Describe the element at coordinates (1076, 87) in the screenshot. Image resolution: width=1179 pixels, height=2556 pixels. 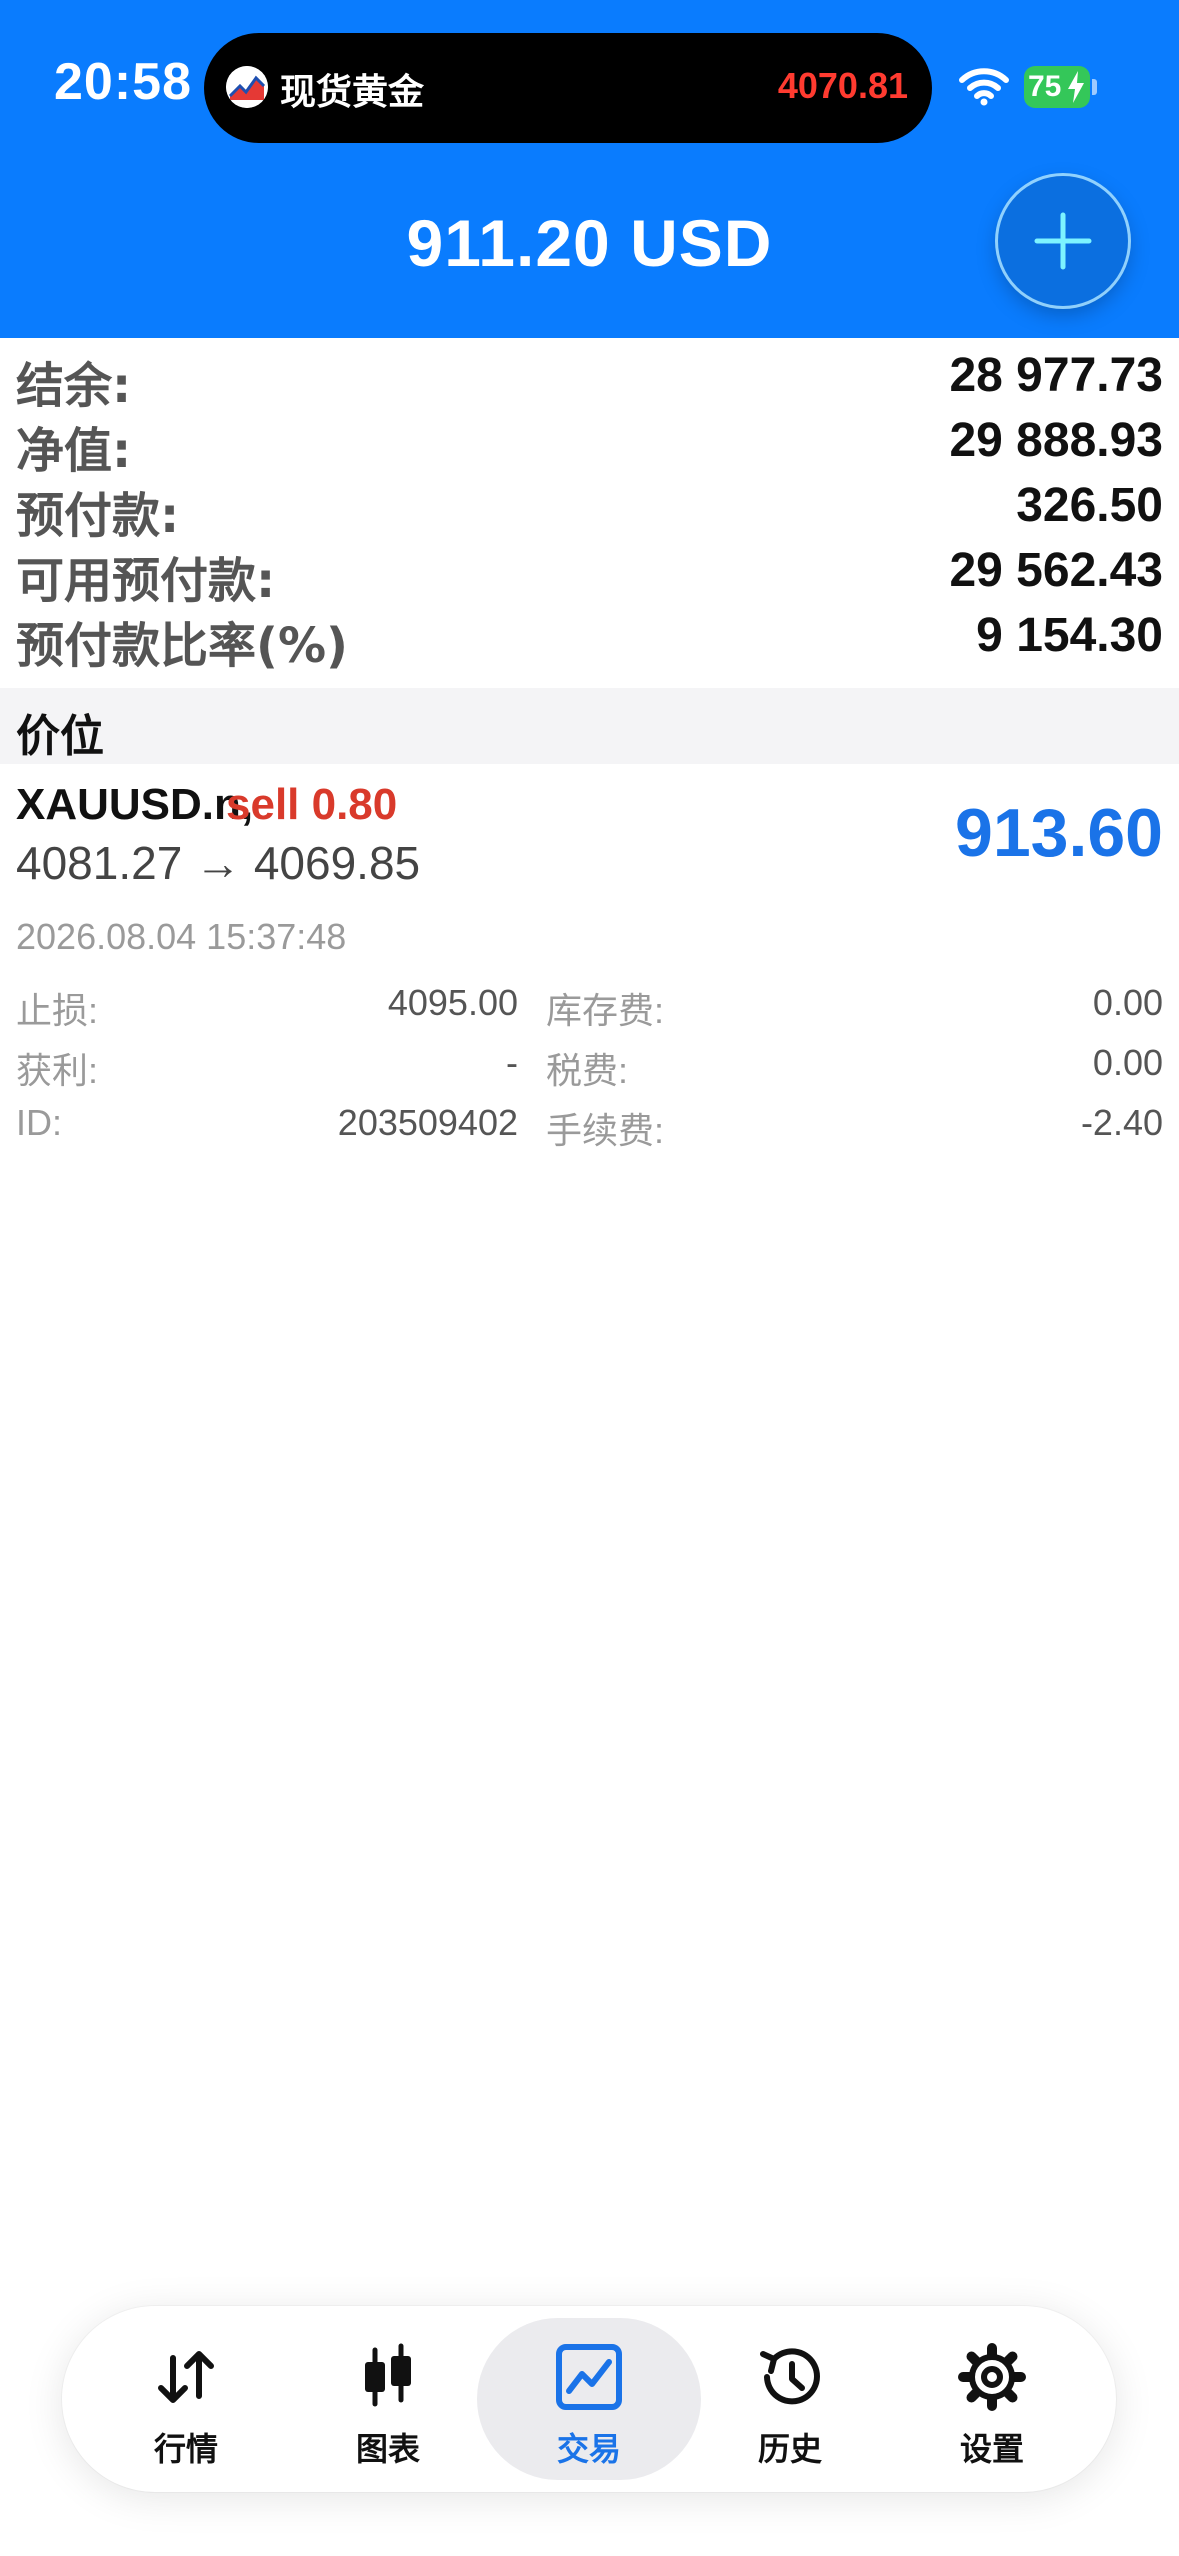
I see `charging-bolt-icon` at that location.